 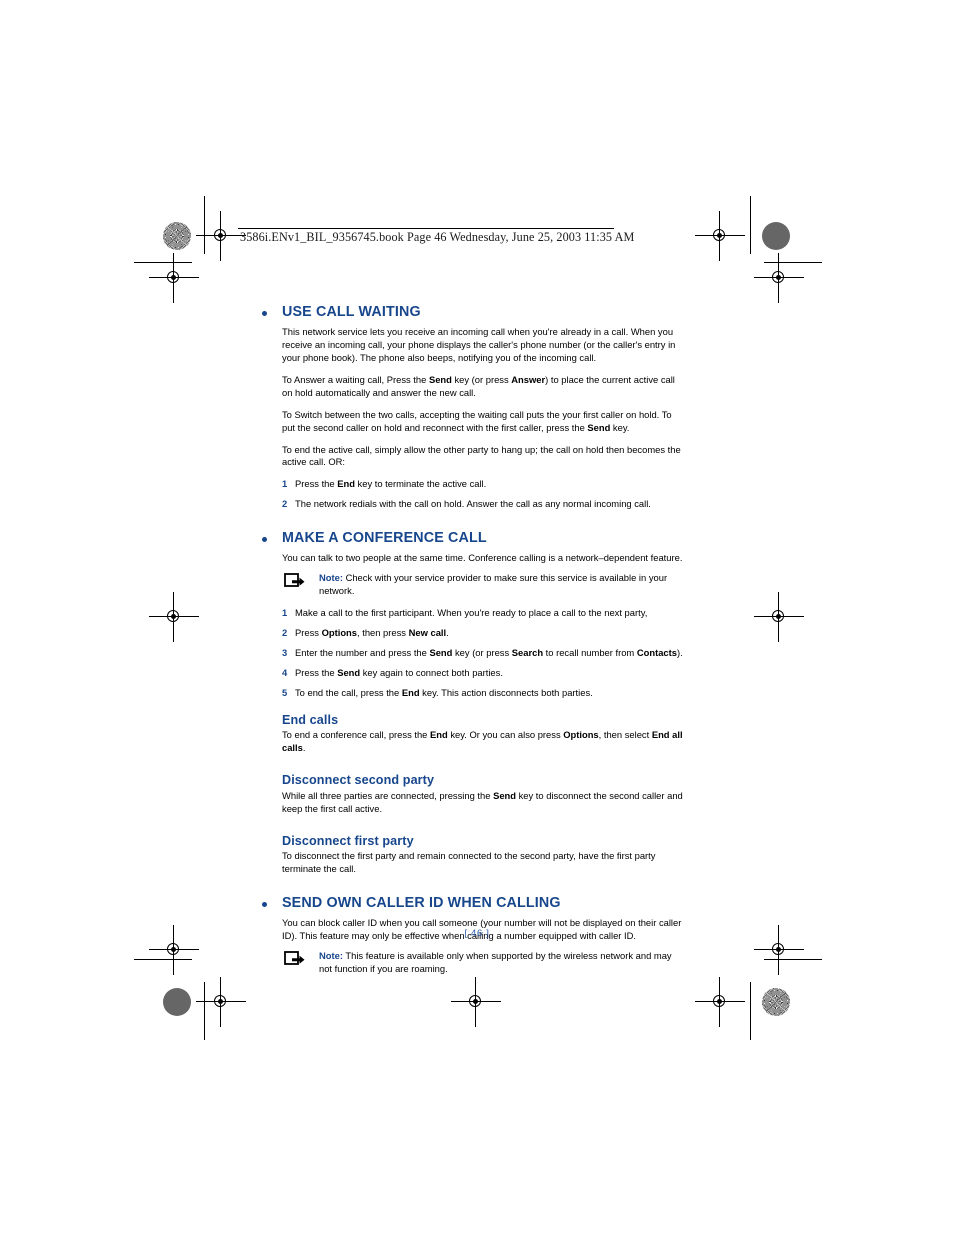 I want to click on registration-target-bottom-left, so click(x=221, y=1002).